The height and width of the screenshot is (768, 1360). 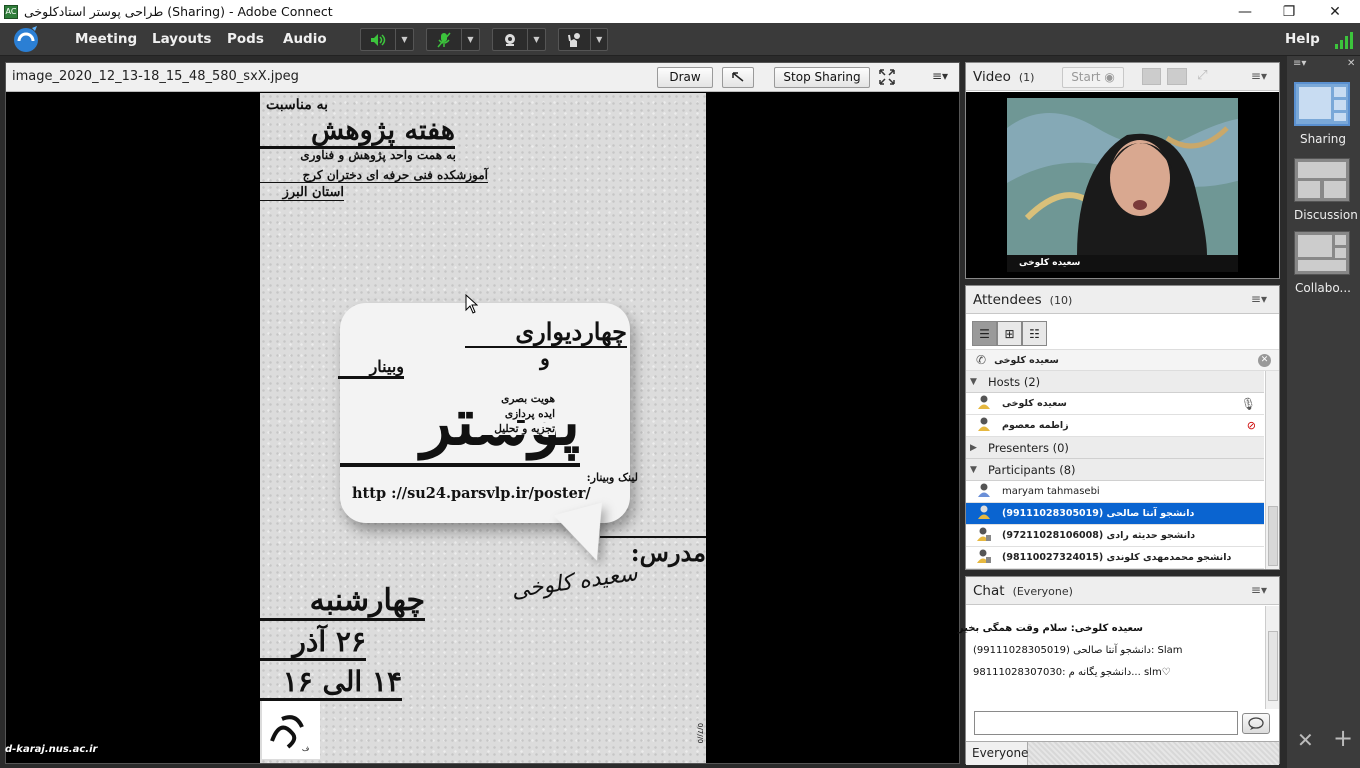 I want to click on microphone-dropdown-arrow: ▼, so click(x=470, y=39).